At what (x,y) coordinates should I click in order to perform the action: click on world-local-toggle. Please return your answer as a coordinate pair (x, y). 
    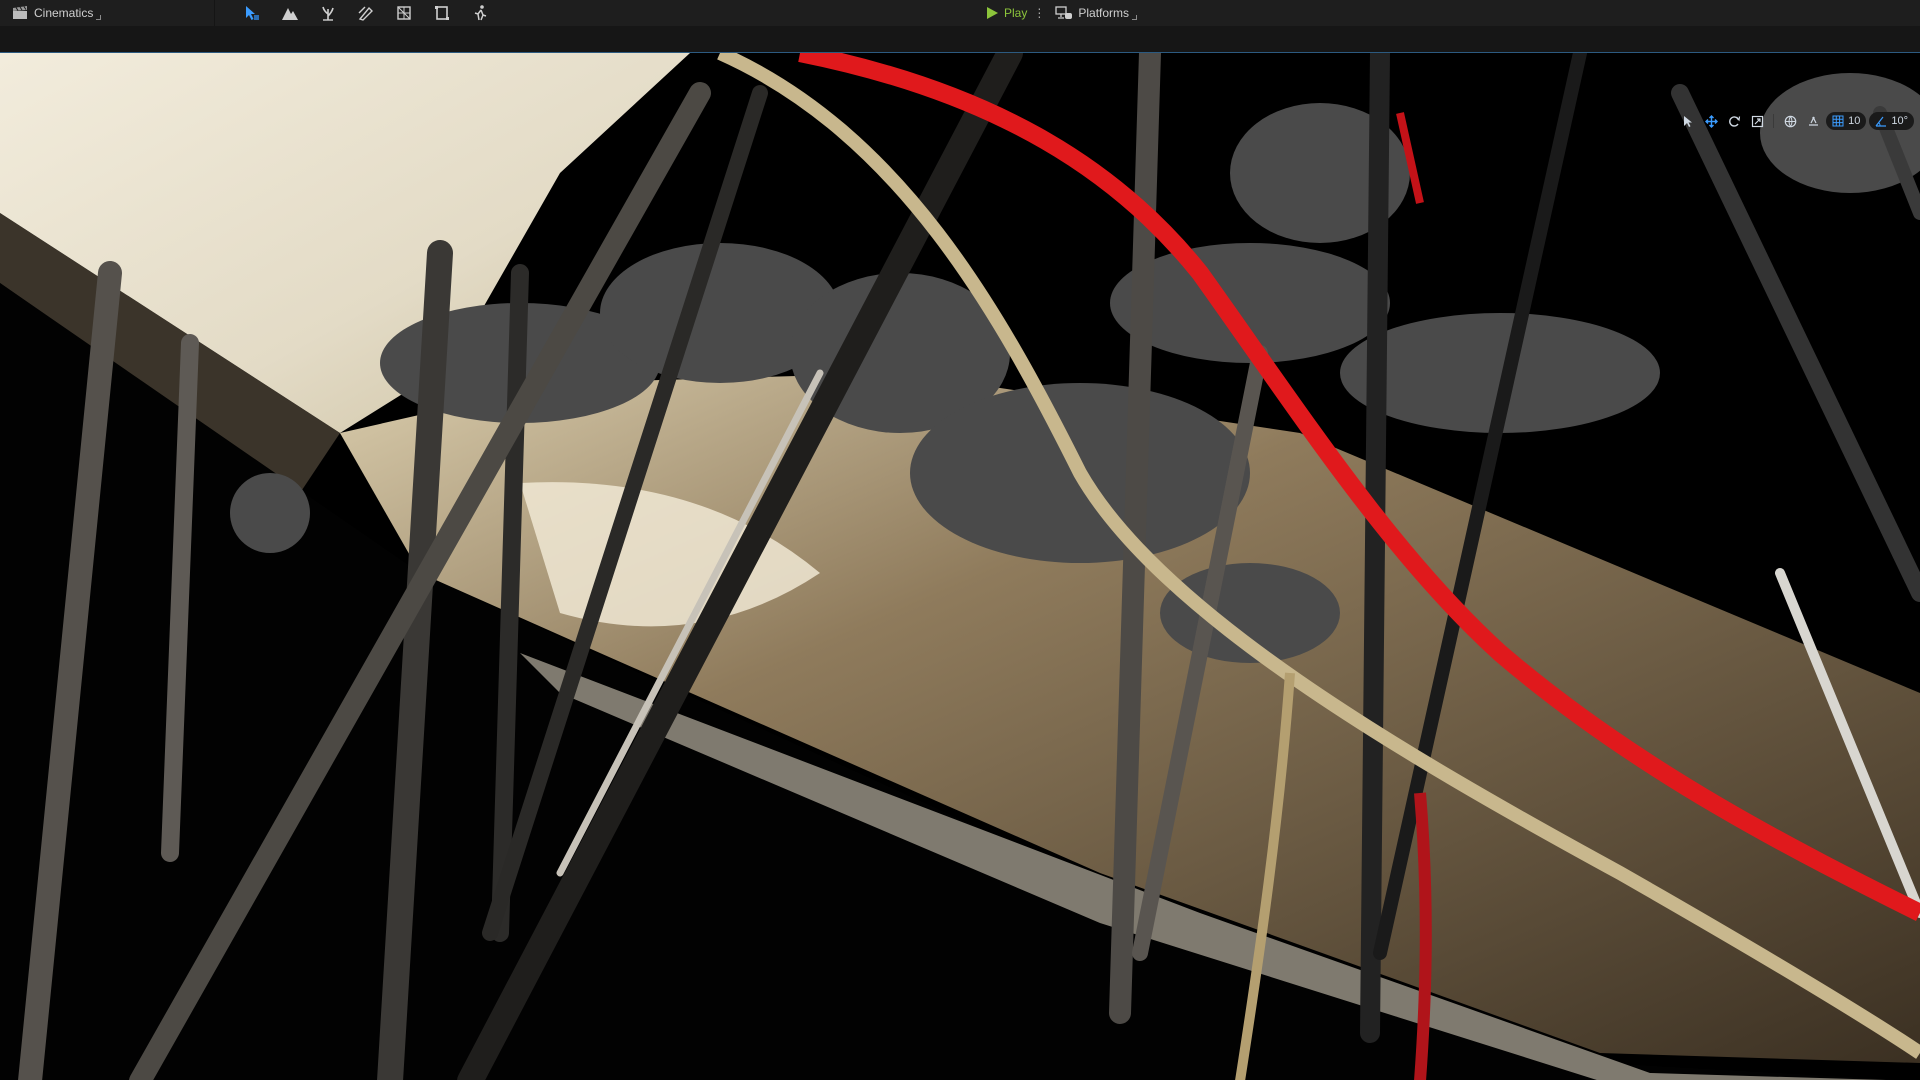
    Looking at the image, I should click on (1790, 121).